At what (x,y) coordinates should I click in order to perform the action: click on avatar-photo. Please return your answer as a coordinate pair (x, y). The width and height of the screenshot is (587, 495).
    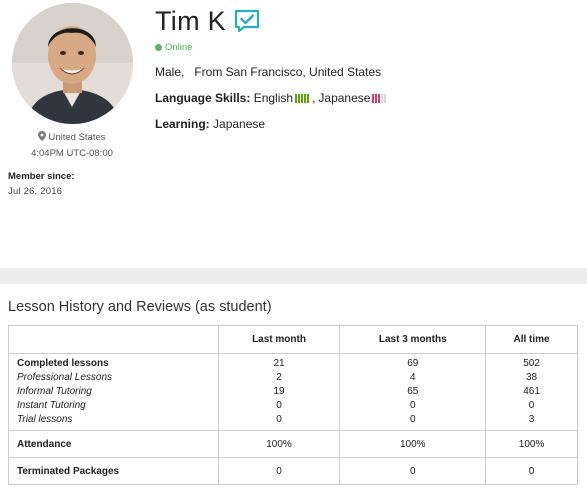
    Looking at the image, I should click on (72, 63).